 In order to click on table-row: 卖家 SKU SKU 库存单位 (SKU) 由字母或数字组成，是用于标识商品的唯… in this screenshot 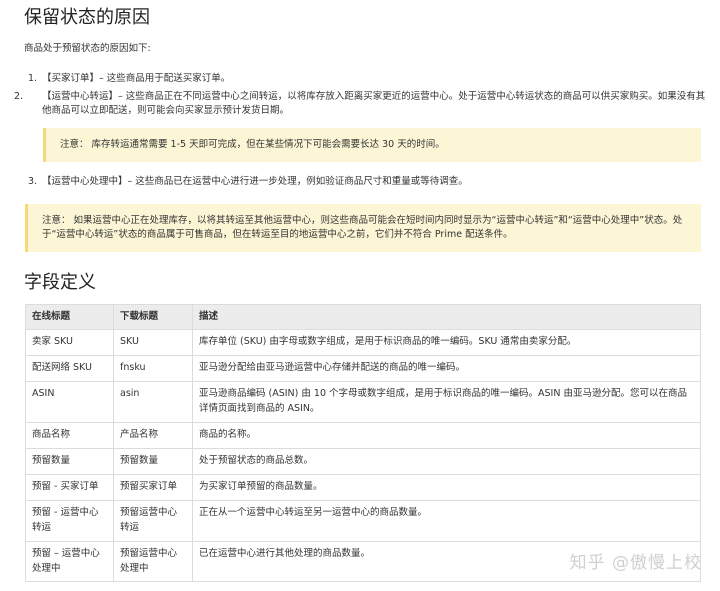, I will do `click(363, 343)`.